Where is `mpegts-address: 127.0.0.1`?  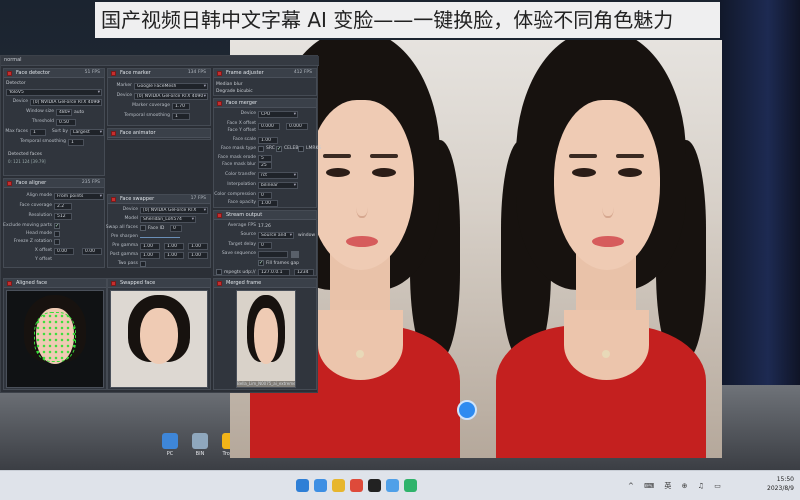 mpegts-address: 127.0.0.1 is located at coordinates (274, 272).